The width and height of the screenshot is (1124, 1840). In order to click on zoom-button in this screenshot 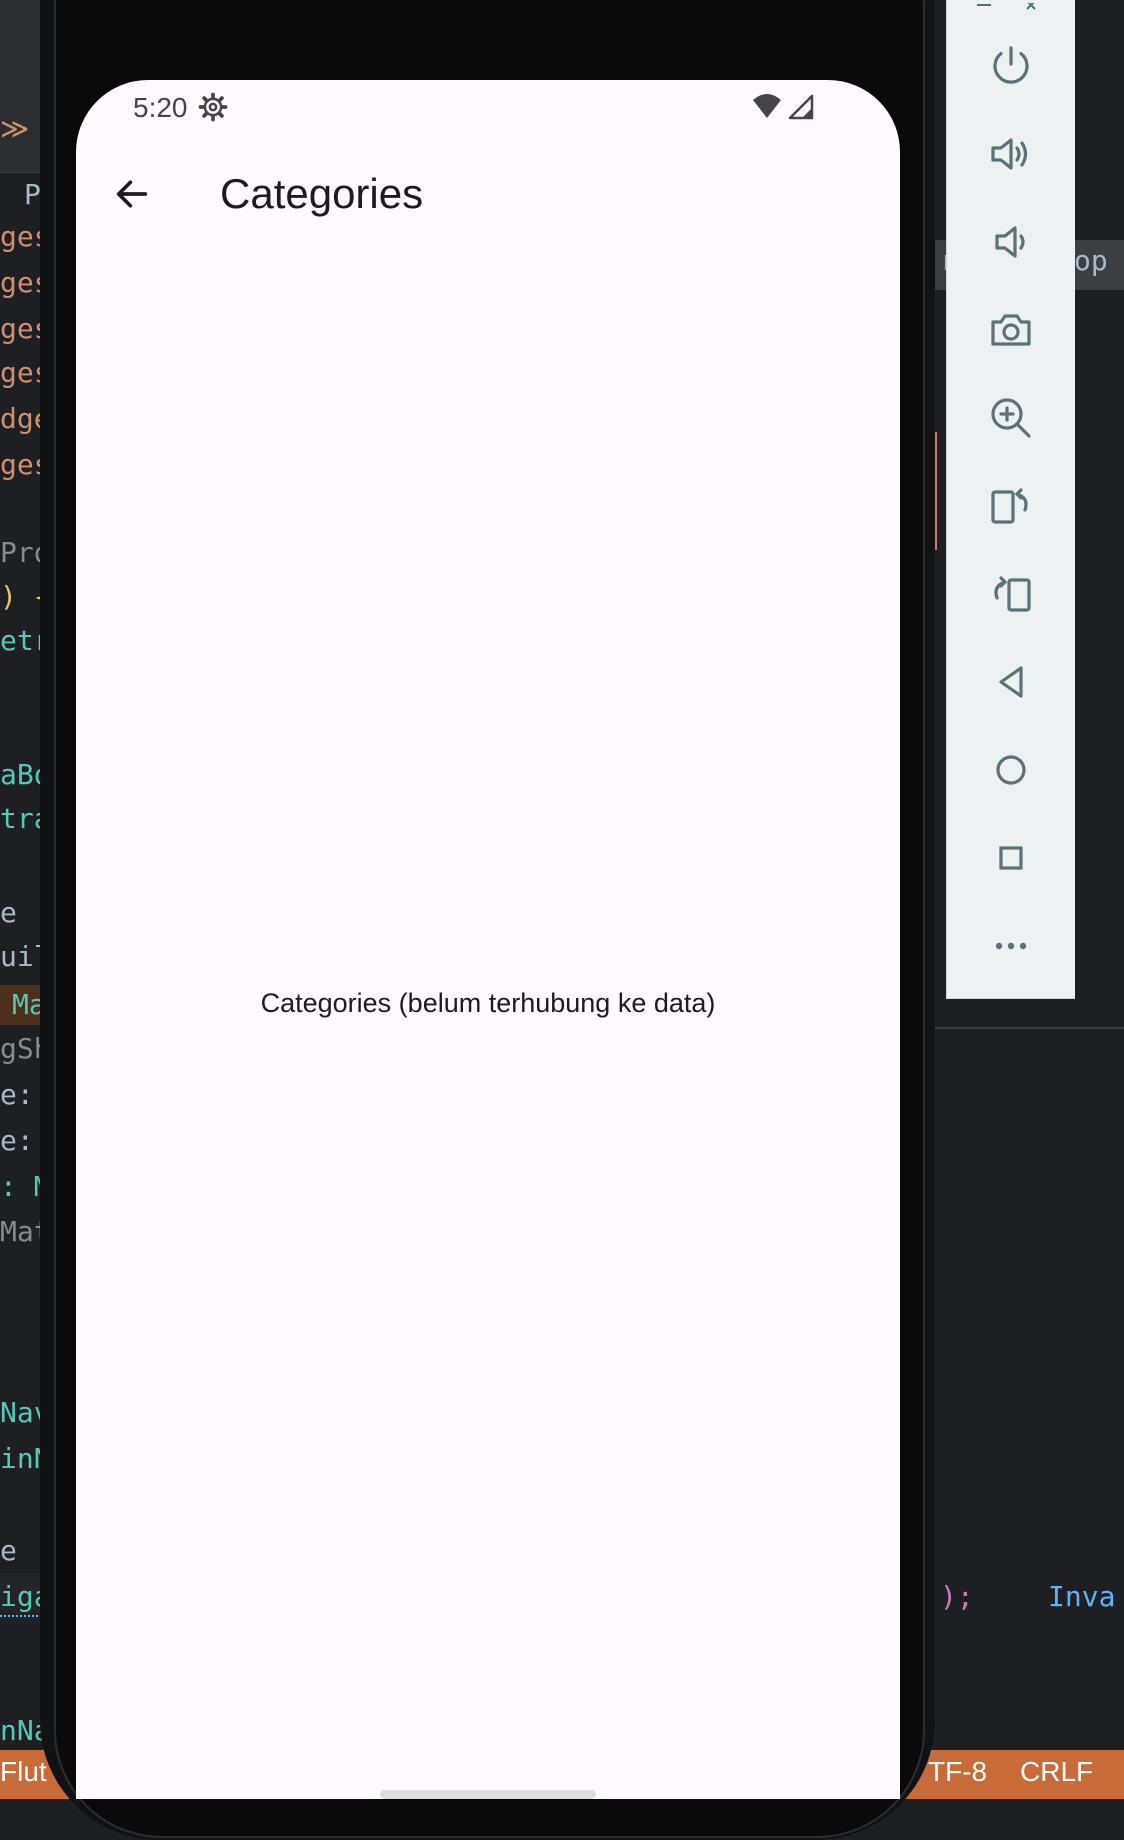, I will do `click(1011, 418)`.